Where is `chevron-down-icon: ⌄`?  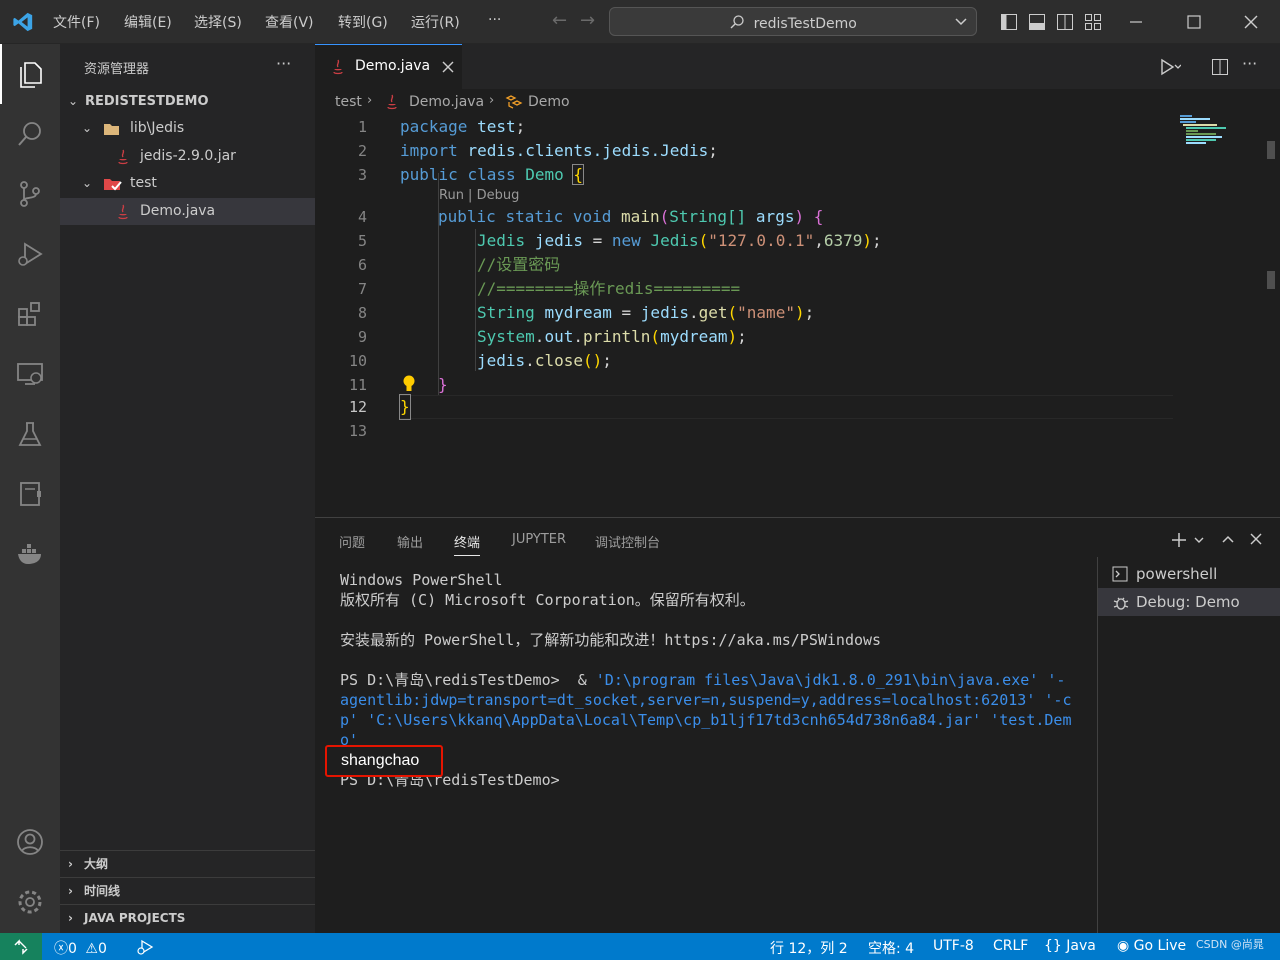
chevron-down-icon: ⌄ is located at coordinates (73, 101).